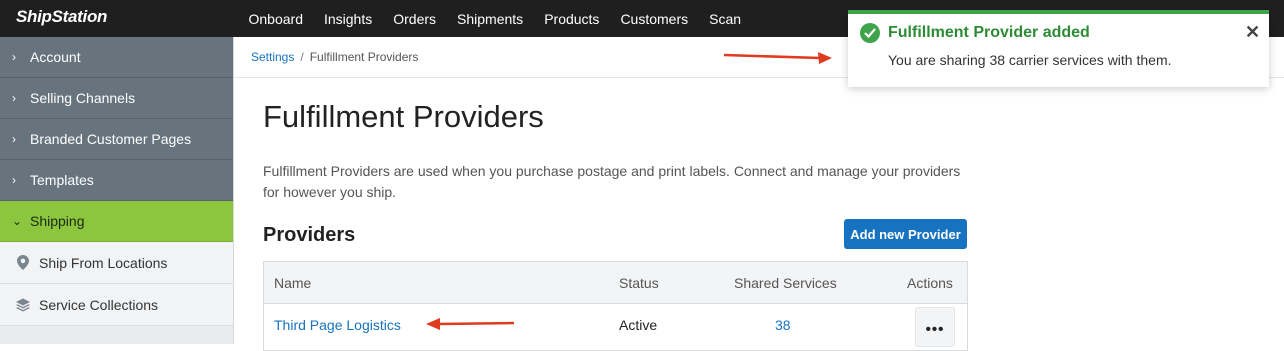 The height and width of the screenshot is (351, 1284). What do you see at coordinates (272, 57) in the screenshot?
I see `breadcrumb-settings-link: Settings` at bounding box center [272, 57].